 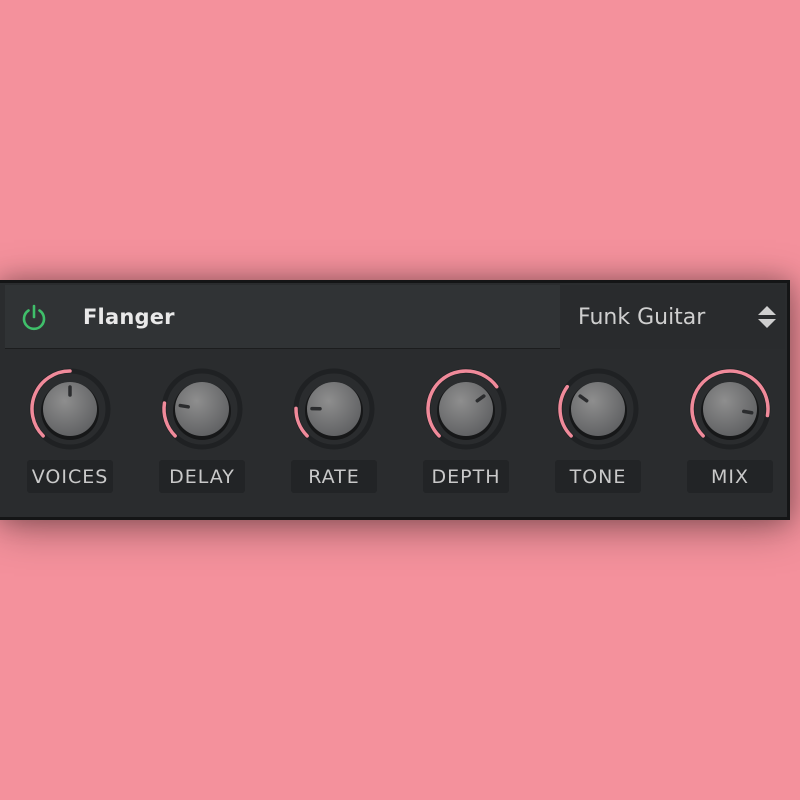 I want to click on plugin-header: Flanger Funk Guitar, so click(x=395, y=317).